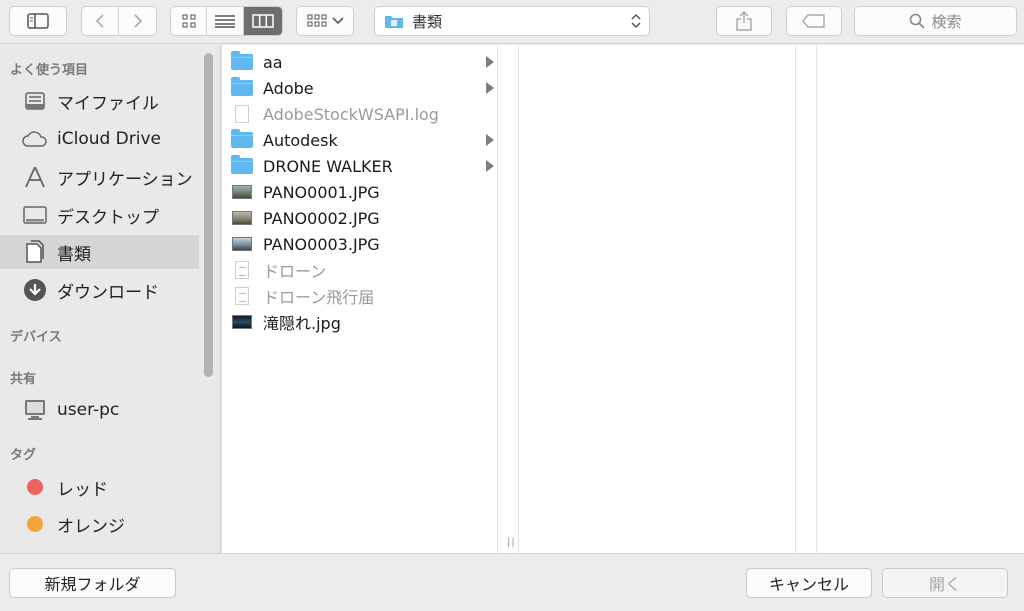  I want to click on view-mode-control, so click(226, 21).